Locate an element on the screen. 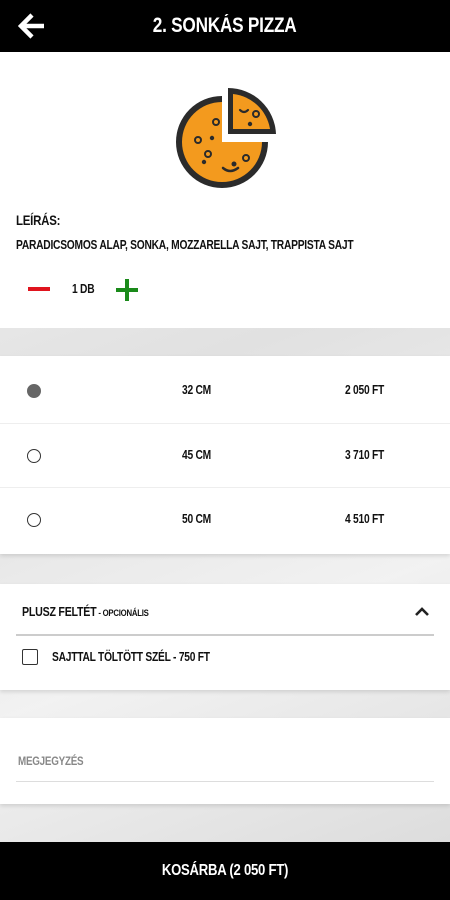 The height and width of the screenshot is (900, 450). size-name: 50 cm is located at coordinates (199, 519).